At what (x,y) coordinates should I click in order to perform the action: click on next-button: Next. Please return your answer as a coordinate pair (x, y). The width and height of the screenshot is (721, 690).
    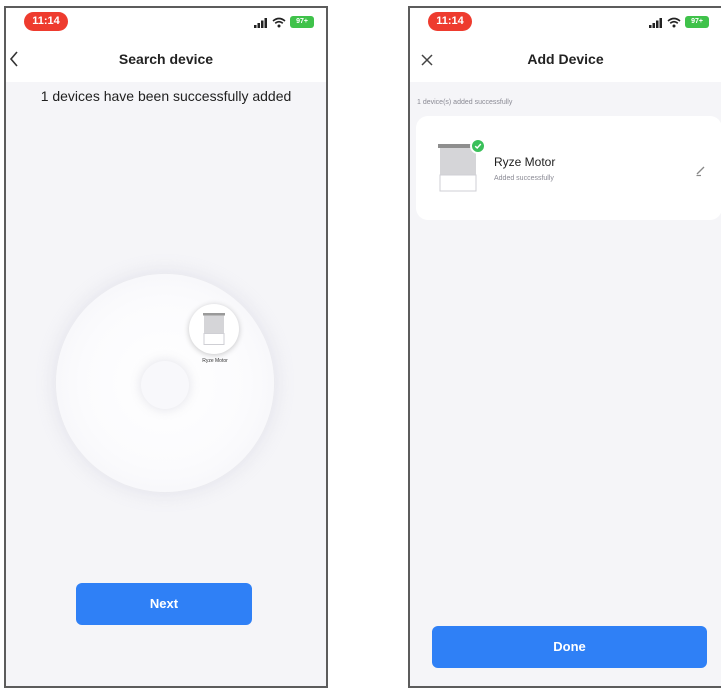
    Looking at the image, I should click on (164, 604).